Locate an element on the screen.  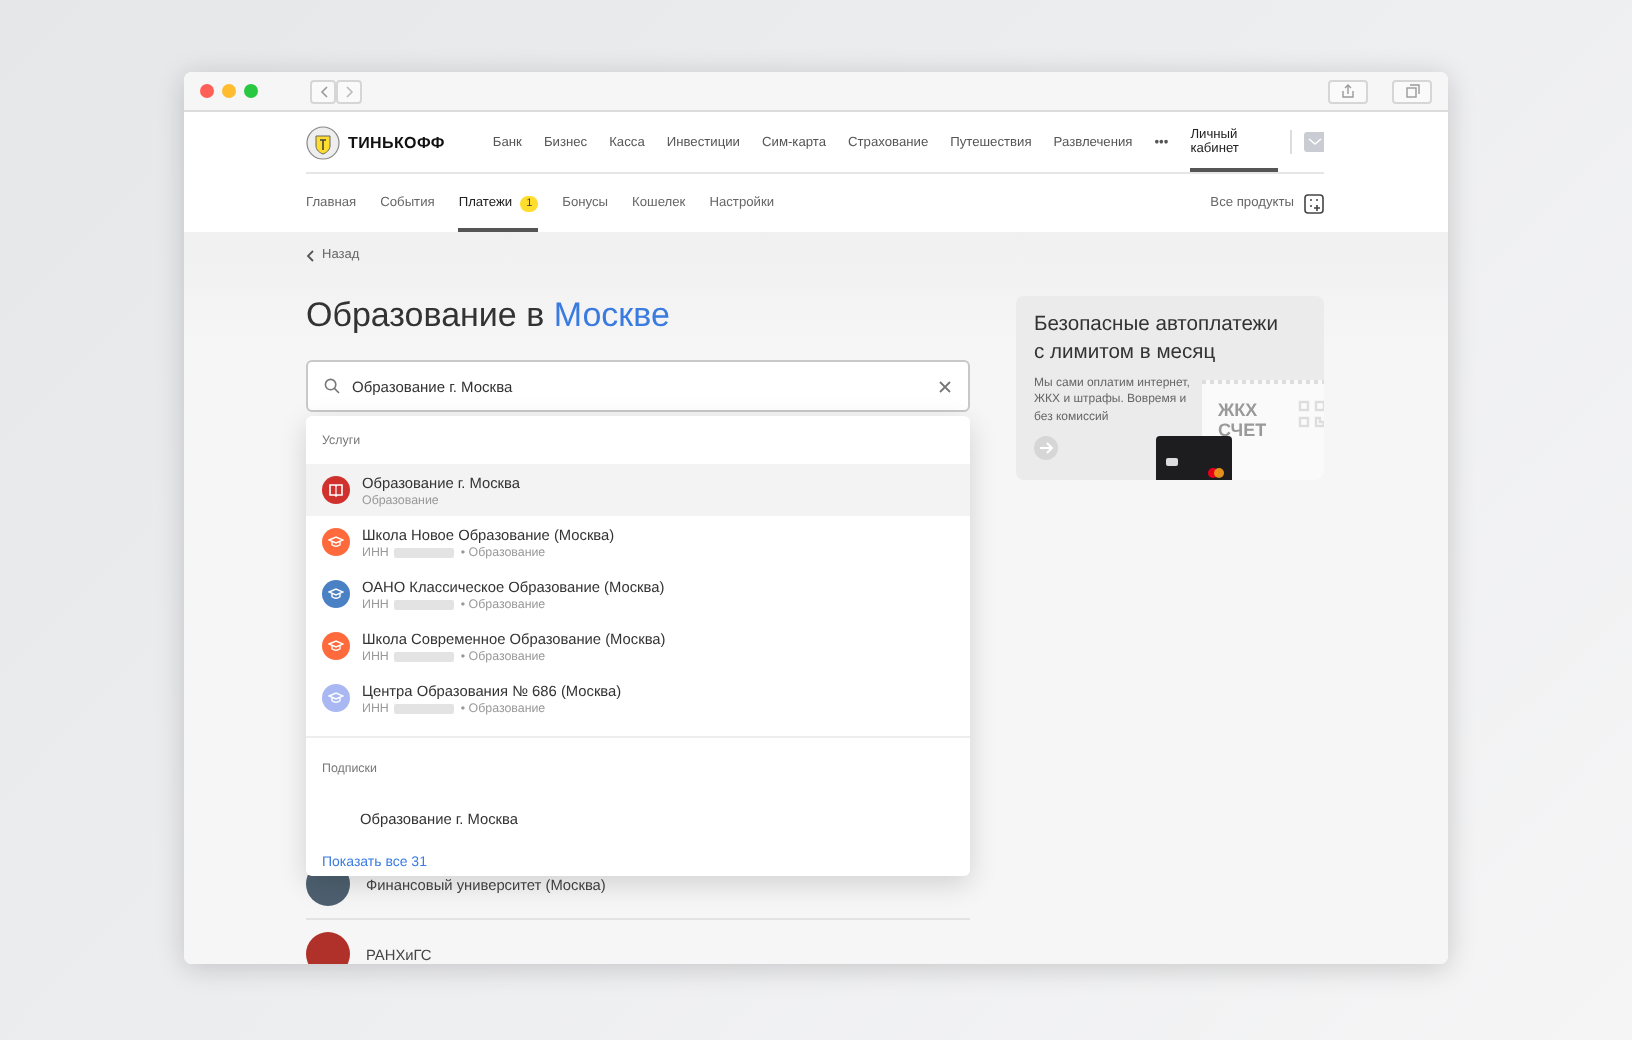
forward-button is located at coordinates (349, 91).